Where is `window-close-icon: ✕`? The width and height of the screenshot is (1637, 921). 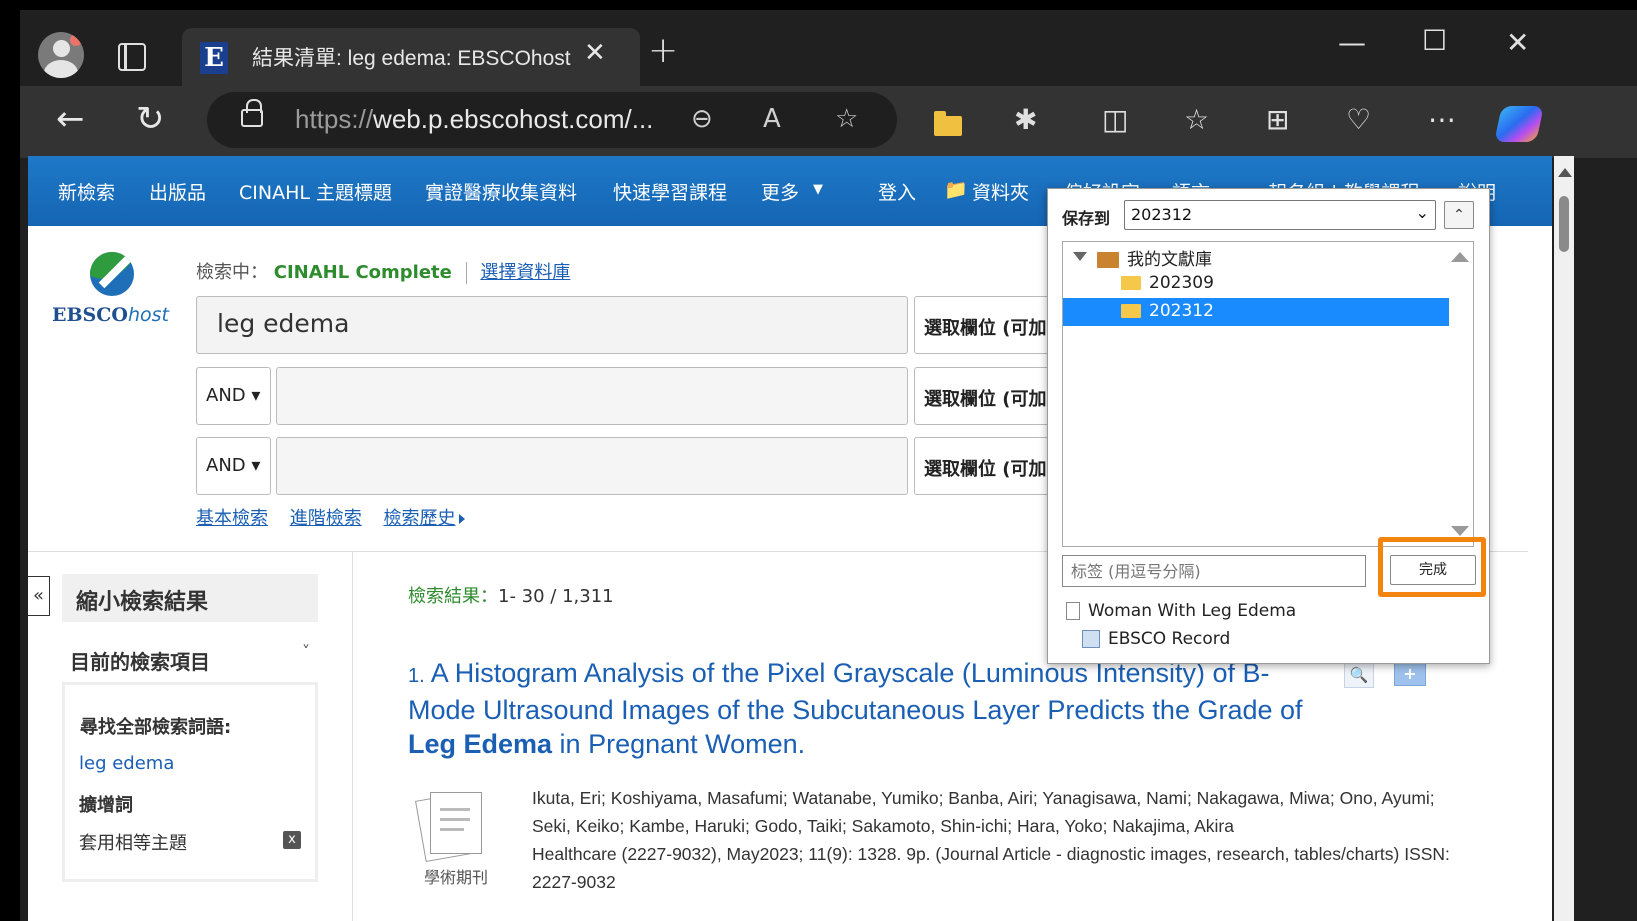
window-close-icon: ✕ is located at coordinates (1517, 42).